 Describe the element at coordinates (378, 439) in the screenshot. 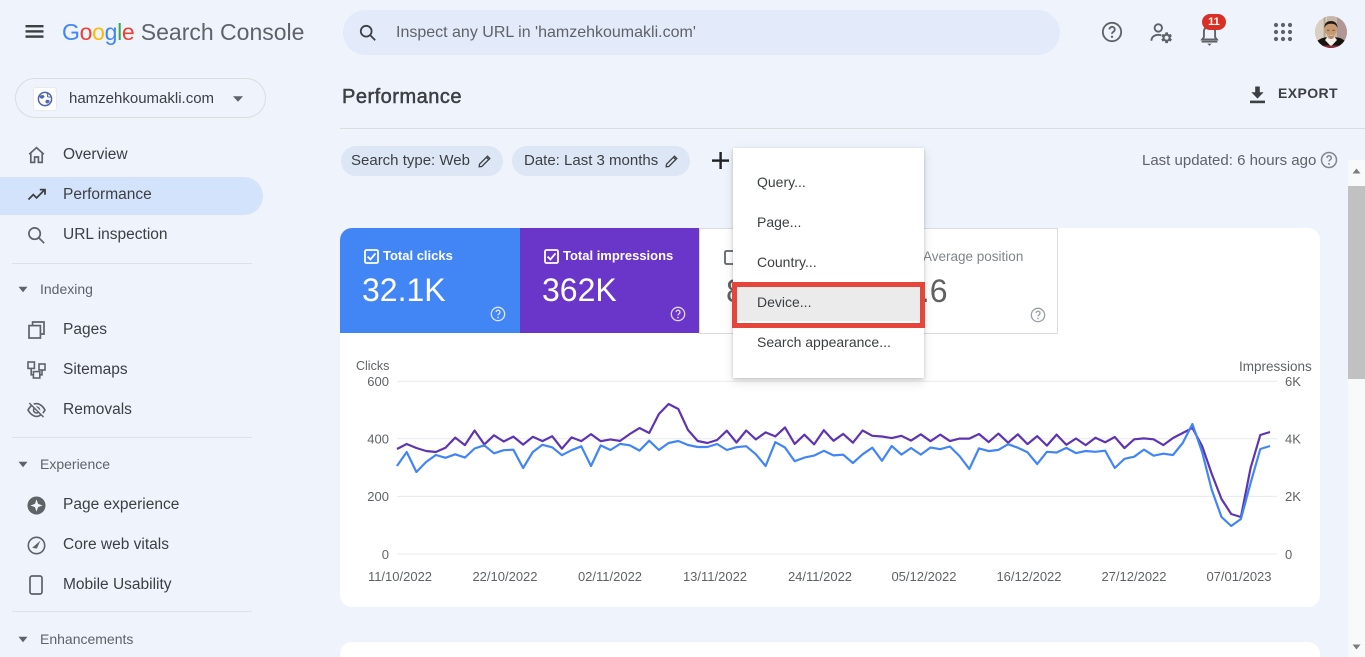

I see `svg-text: 400` at that location.